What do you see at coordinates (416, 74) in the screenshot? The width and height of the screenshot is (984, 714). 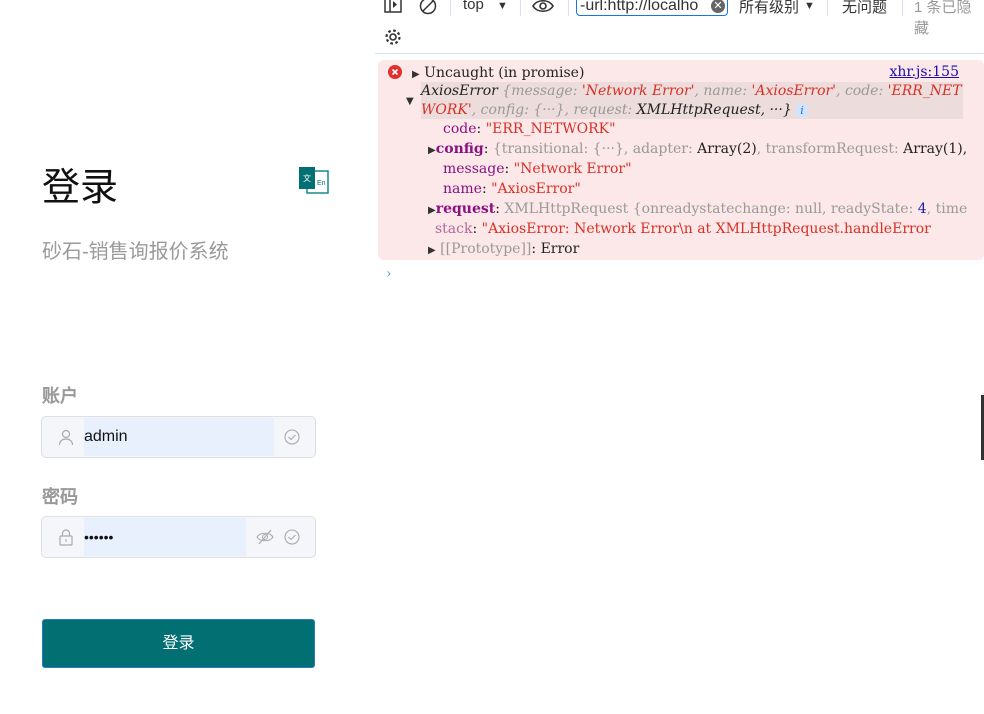 I see `expand-triangle-icon: ▶` at bounding box center [416, 74].